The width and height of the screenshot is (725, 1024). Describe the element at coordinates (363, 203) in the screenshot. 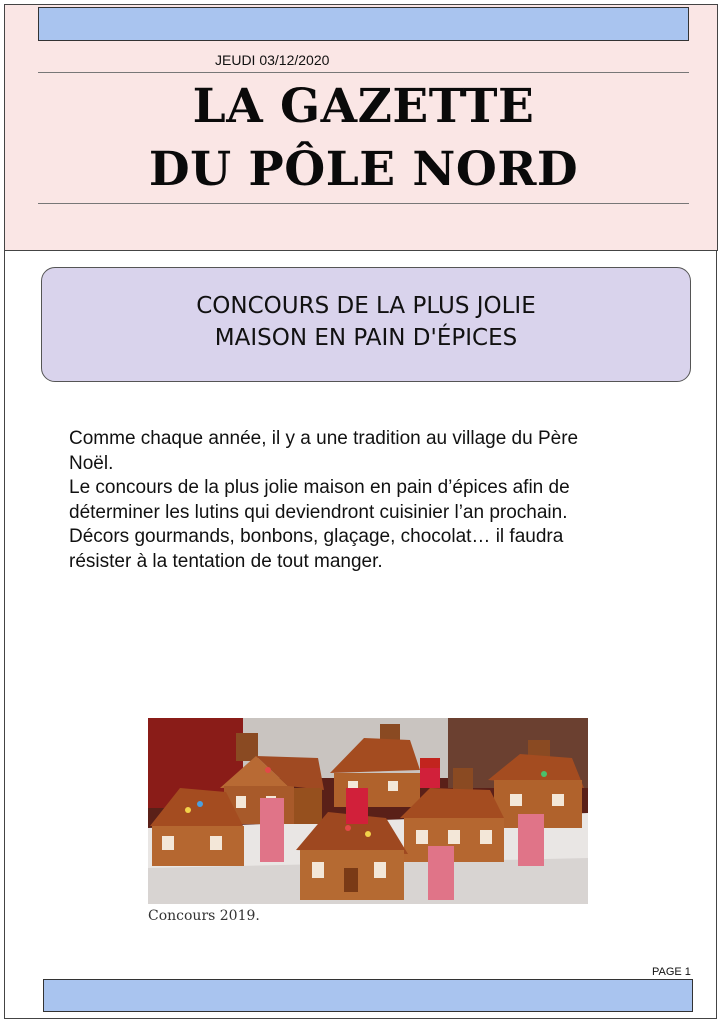

I see `header-rule-bottom` at that location.